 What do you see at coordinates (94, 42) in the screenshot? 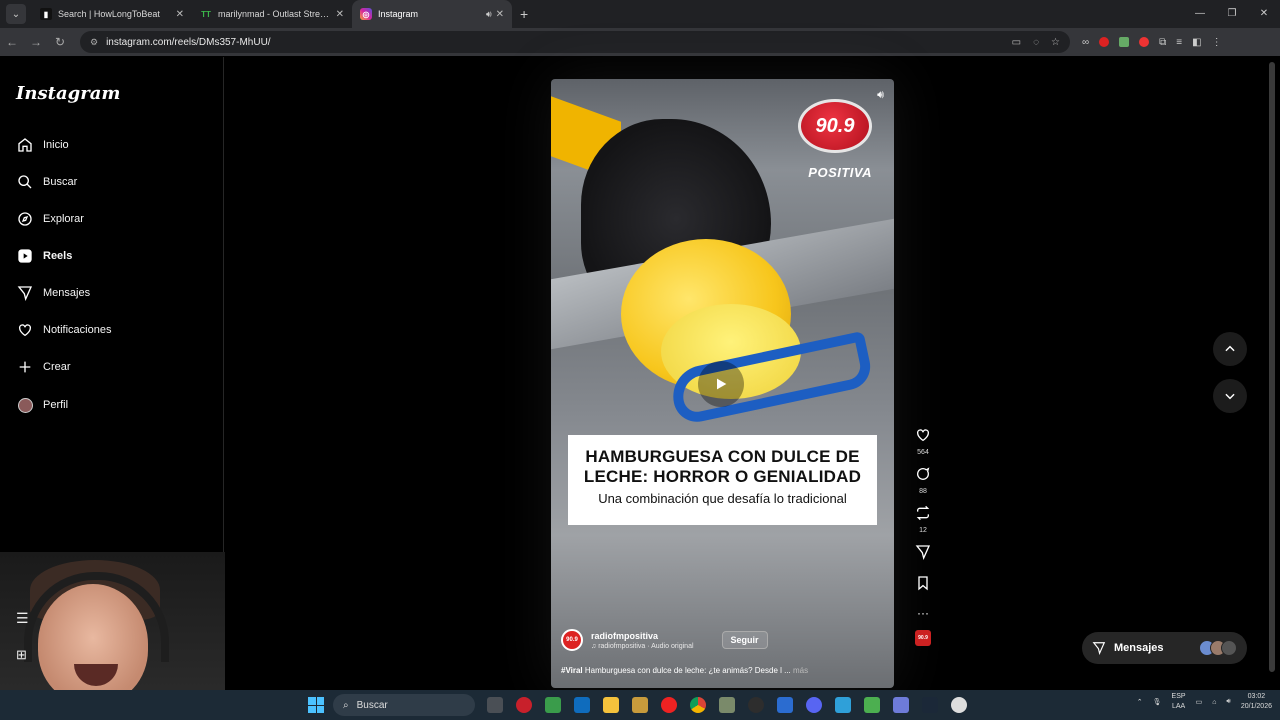
I see `site-info-icon: ⚙` at bounding box center [94, 42].